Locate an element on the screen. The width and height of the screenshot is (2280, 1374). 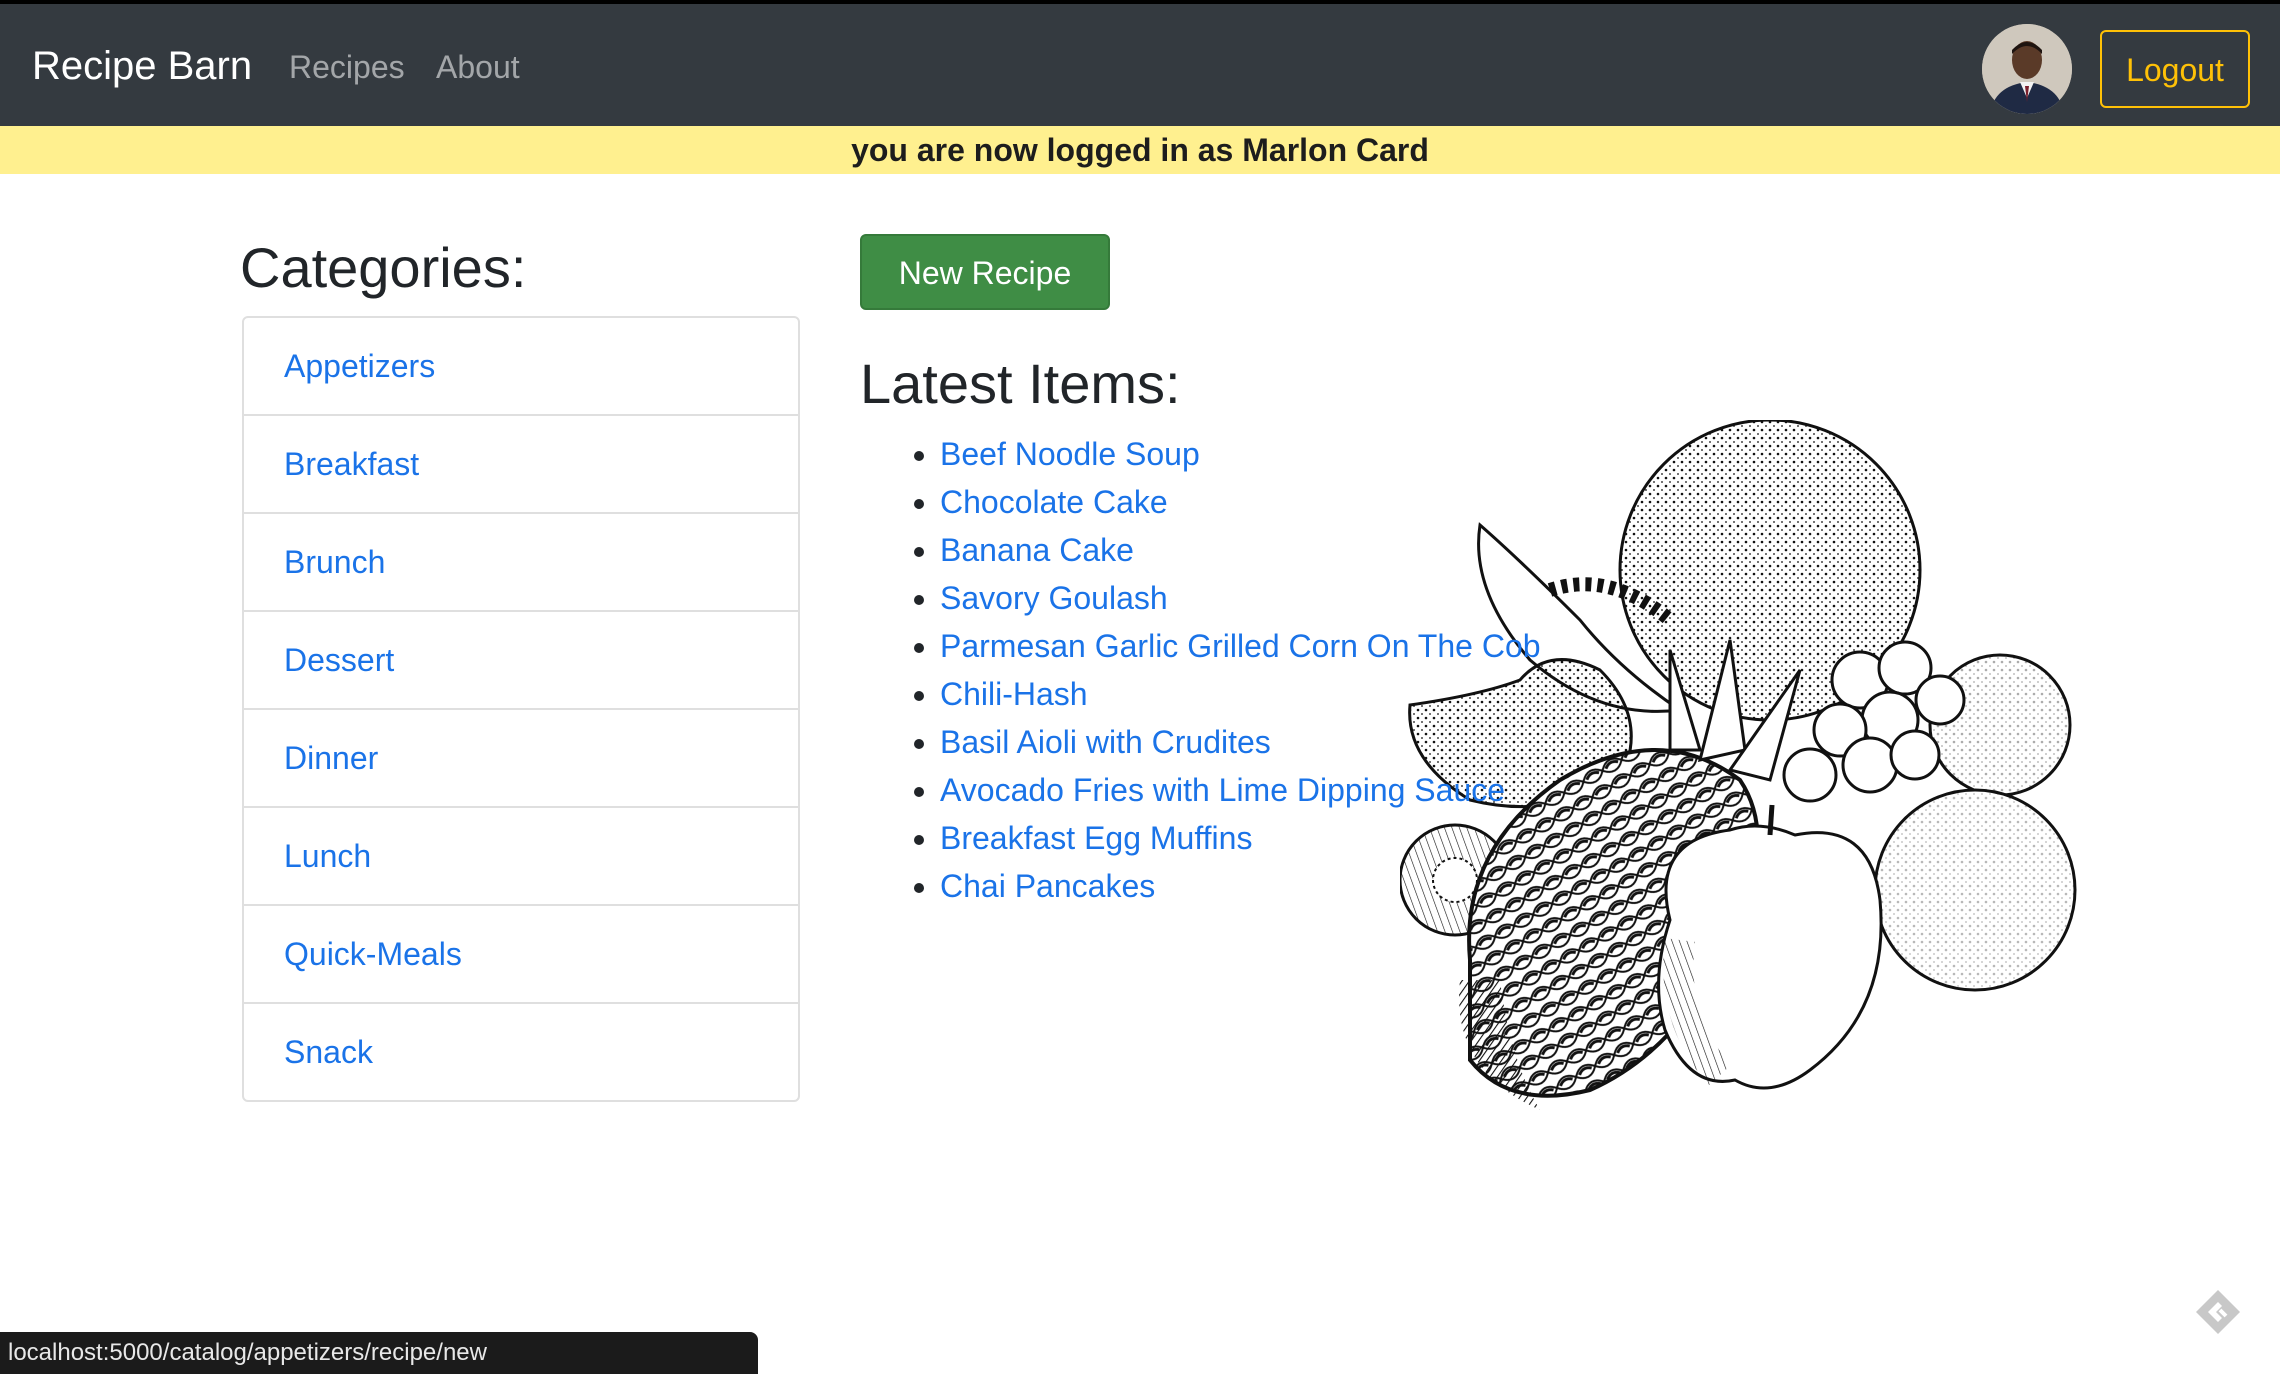
flash-message: you are now logged in as Marlon Card is located at coordinates (1140, 150).